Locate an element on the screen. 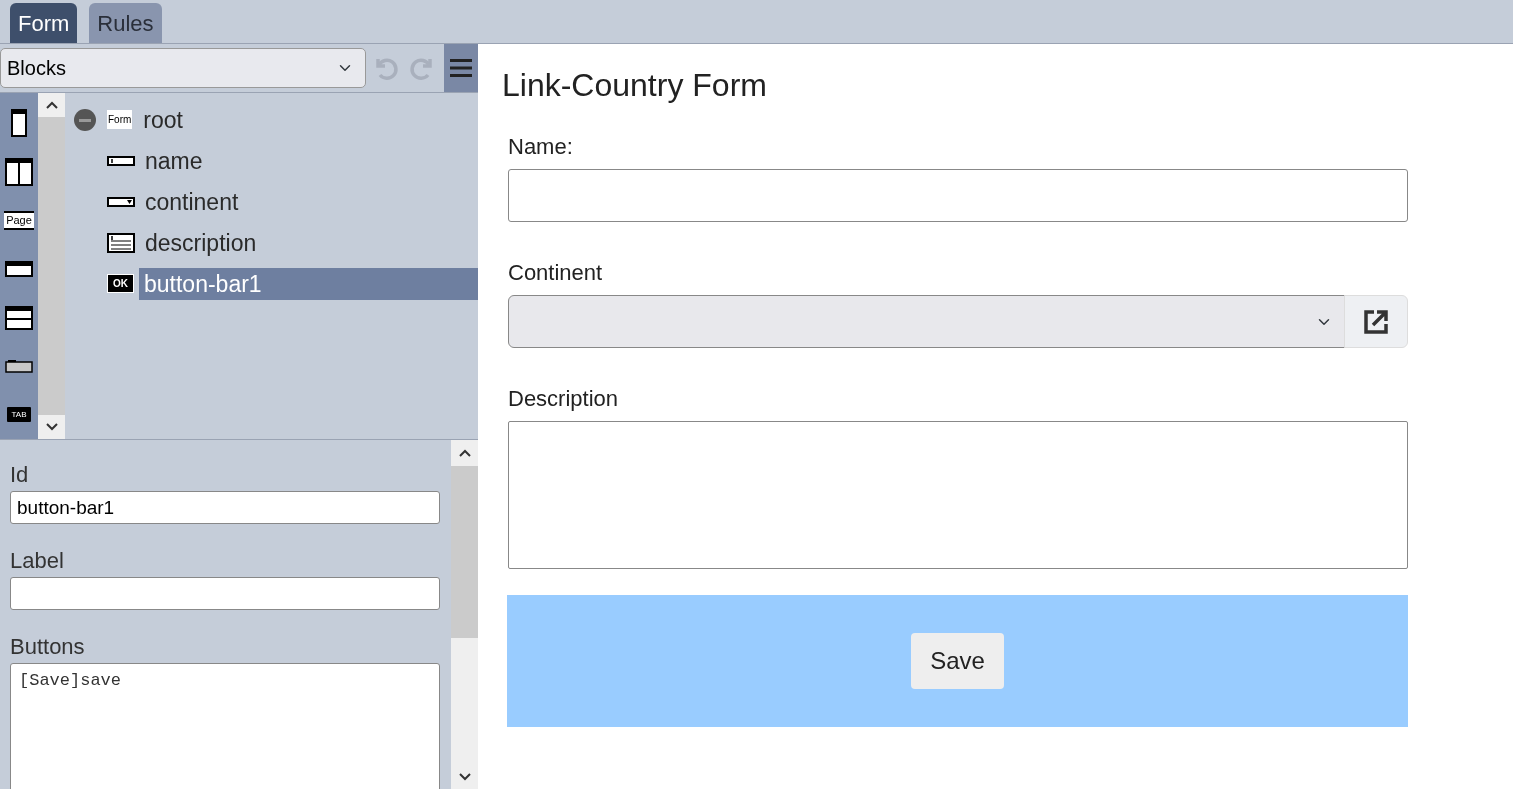  tree-item: description is located at coordinates (309, 242).